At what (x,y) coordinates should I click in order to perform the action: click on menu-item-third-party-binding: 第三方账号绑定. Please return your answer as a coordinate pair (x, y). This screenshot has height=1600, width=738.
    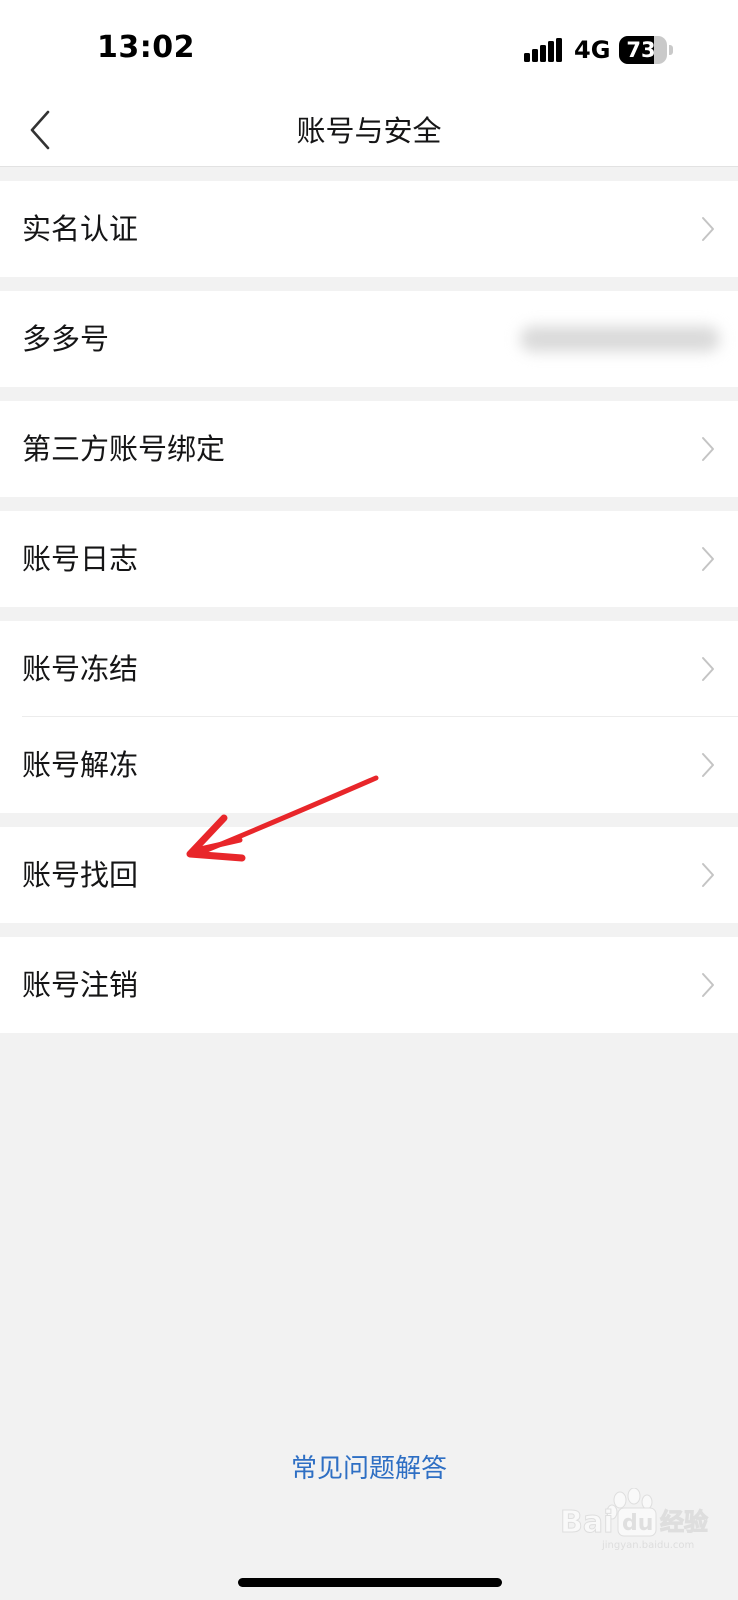
    Looking at the image, I should click on (369, 449).